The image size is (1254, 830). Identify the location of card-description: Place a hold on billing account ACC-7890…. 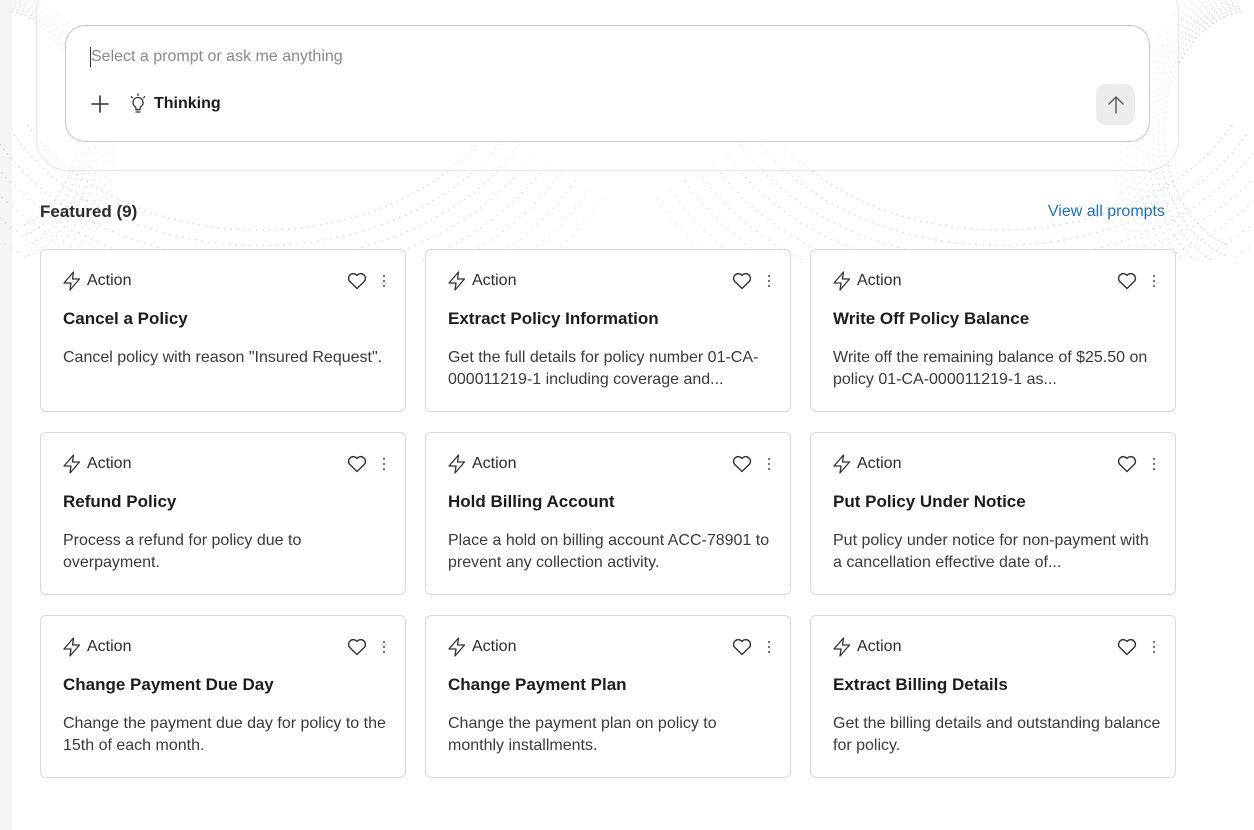
(609, 551).